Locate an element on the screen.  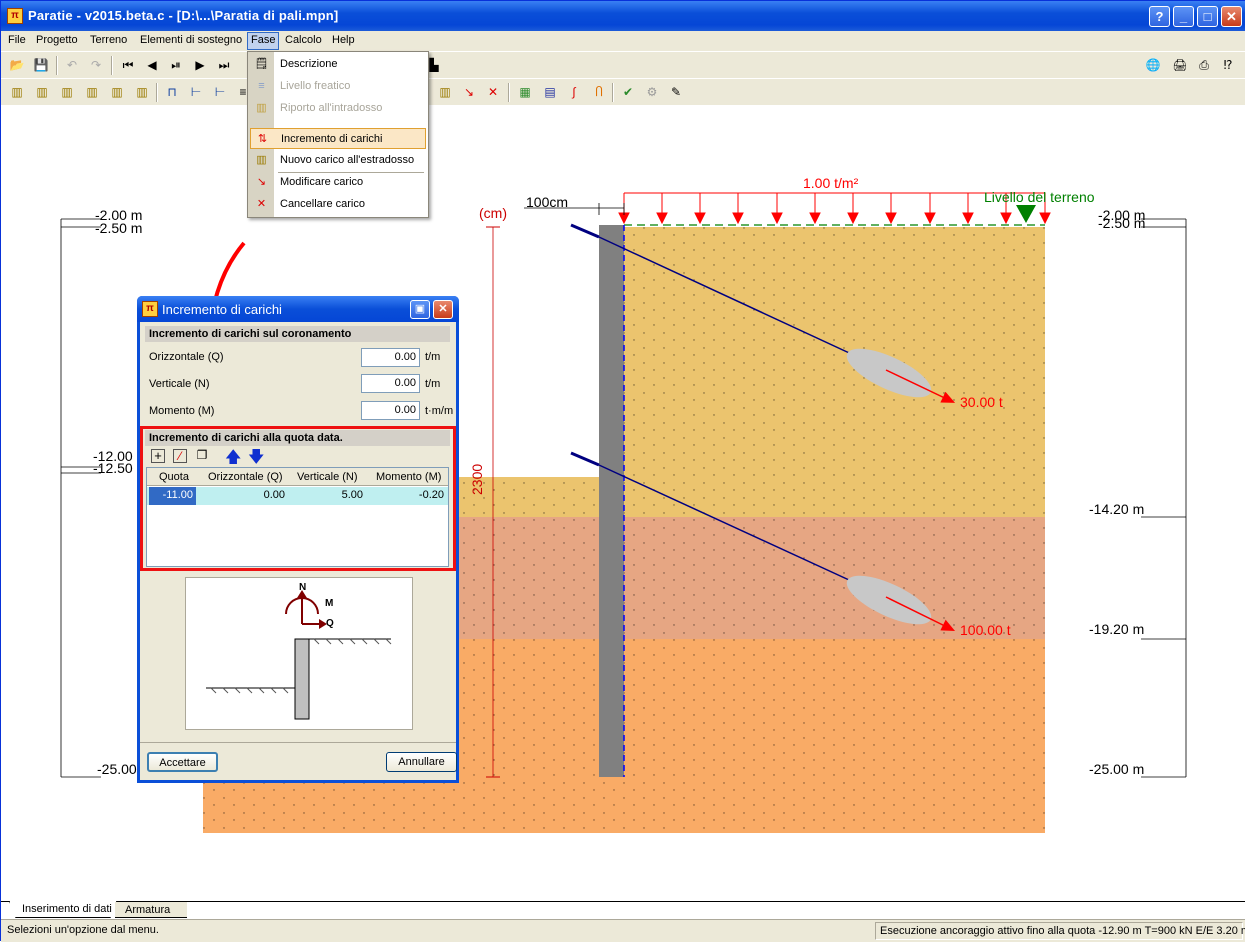
description-icon: 🗒 is located at coordinates (261, 64).